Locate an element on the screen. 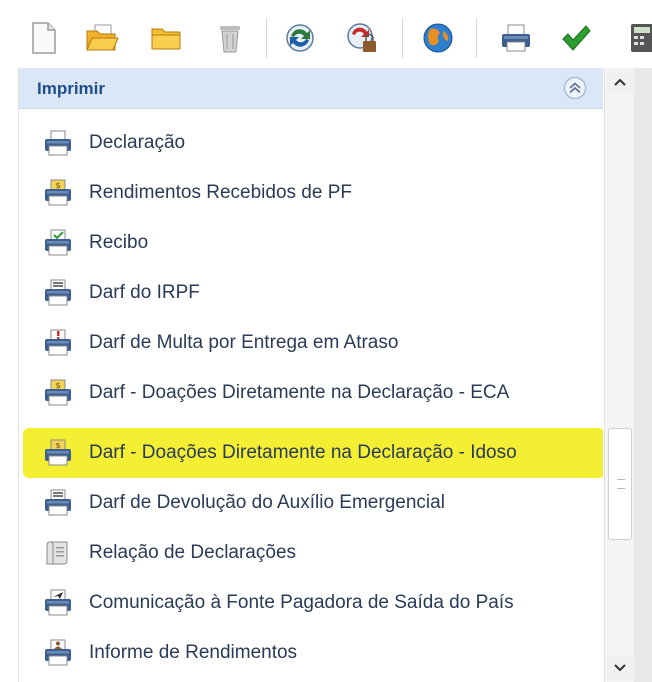 This screenshot has width=652, height=682. chevron-up-icon is located at coordinates (620, 82).